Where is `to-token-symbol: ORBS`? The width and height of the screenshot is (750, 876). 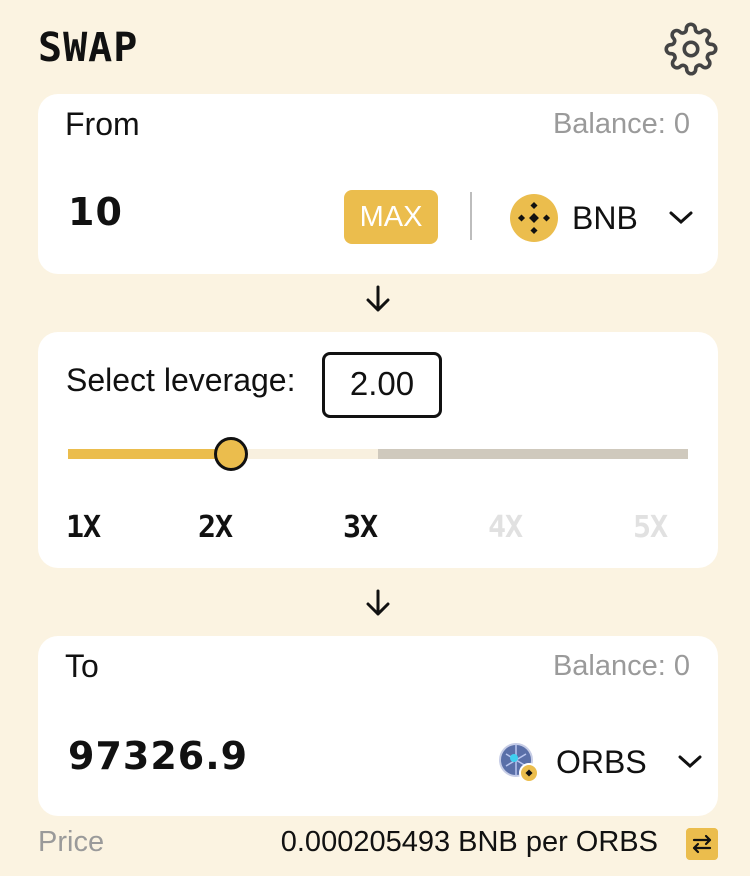 to-token-symbol: ORBS is located at coordinates (601, 761).